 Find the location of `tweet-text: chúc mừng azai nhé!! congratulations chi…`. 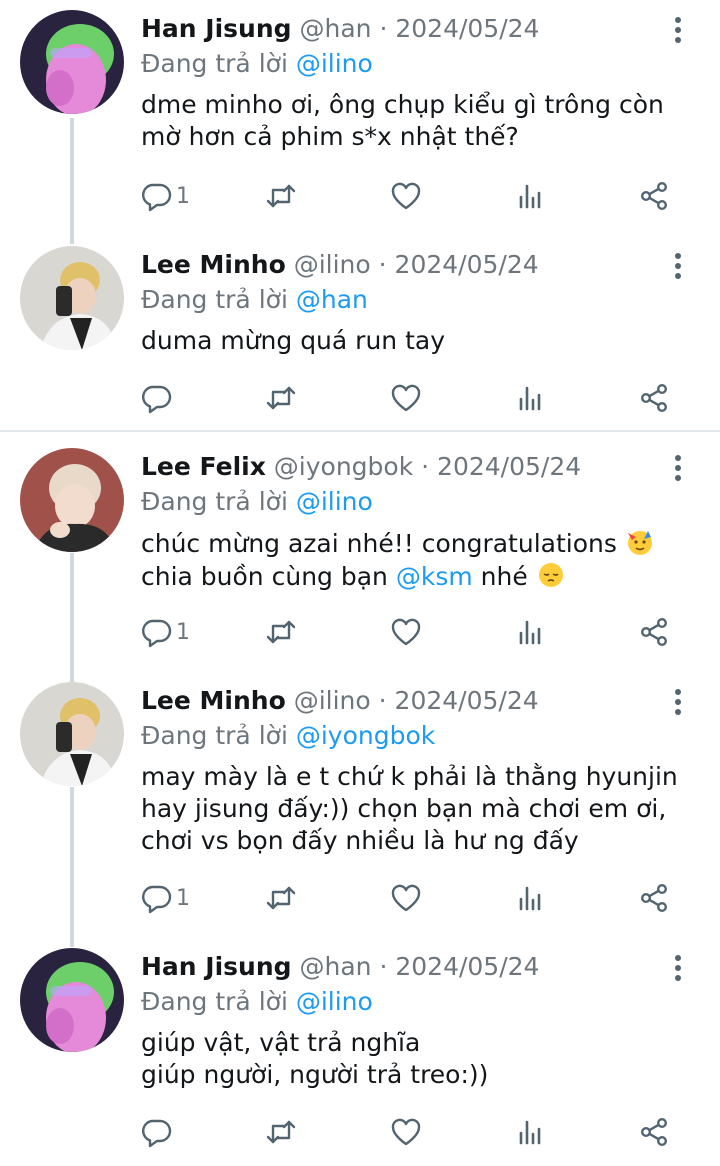

tweet-text: chúc mừng azai nhé!! congratulations chi… is located at coordinates (398, 560).